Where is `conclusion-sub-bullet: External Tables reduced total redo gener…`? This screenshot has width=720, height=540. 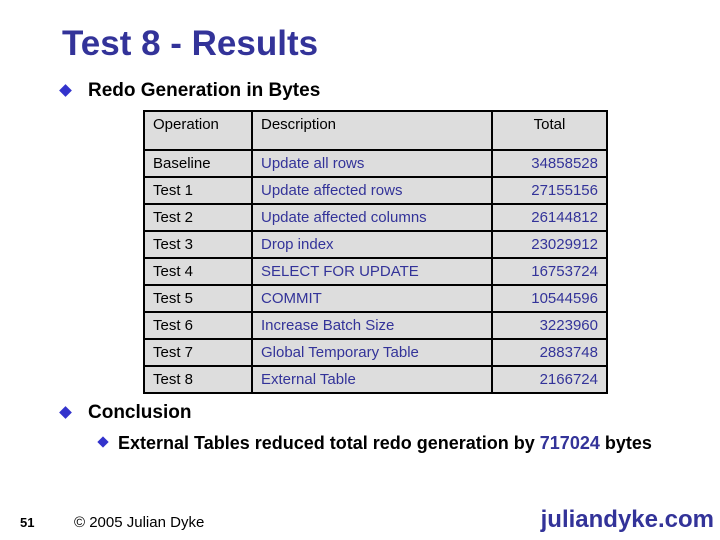
conclusion-sub-bullet: External Tables reduced total redo gener… is located at coordinates (398, 443).